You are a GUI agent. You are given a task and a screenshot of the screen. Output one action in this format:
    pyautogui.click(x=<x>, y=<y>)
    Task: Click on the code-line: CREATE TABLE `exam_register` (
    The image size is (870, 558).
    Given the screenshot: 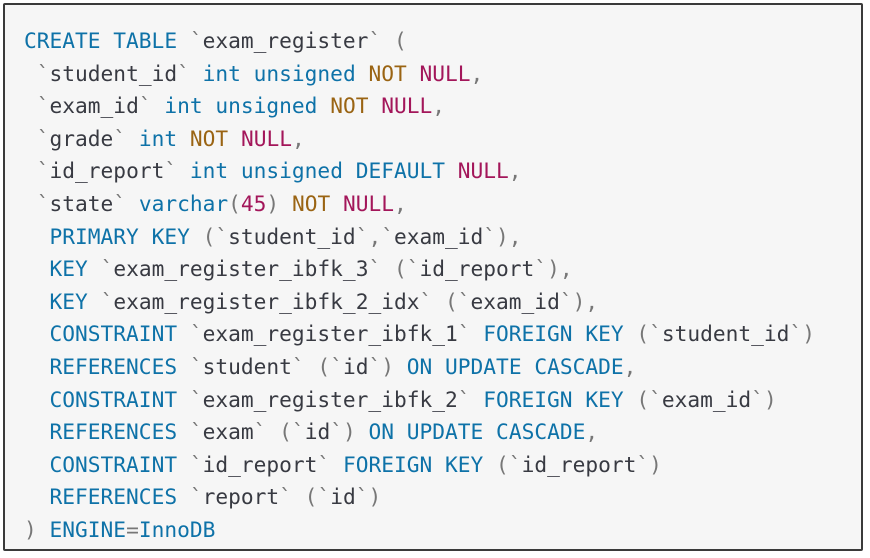 What is the action you would take?
    pyautogui.click(x=419, y=41)
    